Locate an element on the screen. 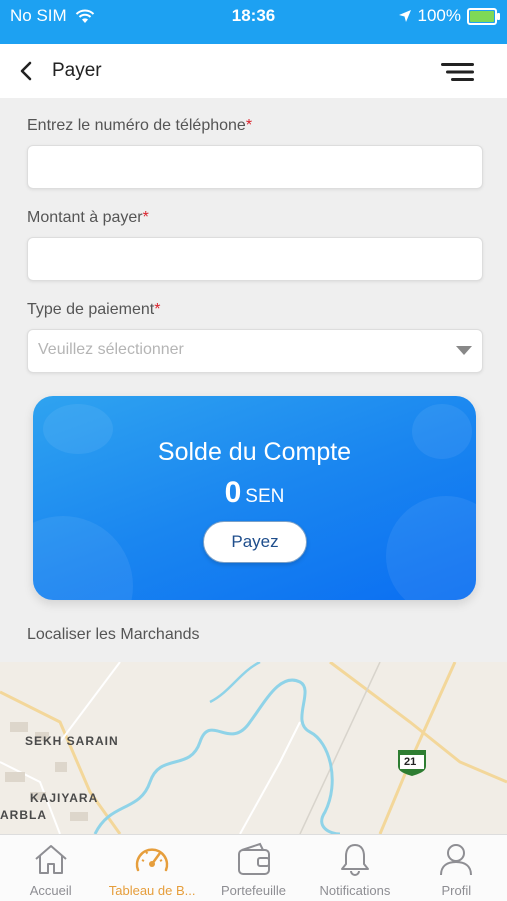 The width and height of the screenshot is (507, 901). tab-label: Notifications is located at coordinates (355, 890).